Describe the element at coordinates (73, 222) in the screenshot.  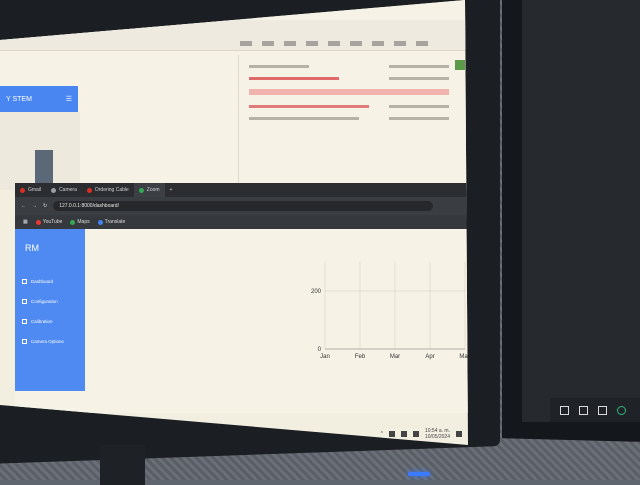
I see `maps-icon` at that location.